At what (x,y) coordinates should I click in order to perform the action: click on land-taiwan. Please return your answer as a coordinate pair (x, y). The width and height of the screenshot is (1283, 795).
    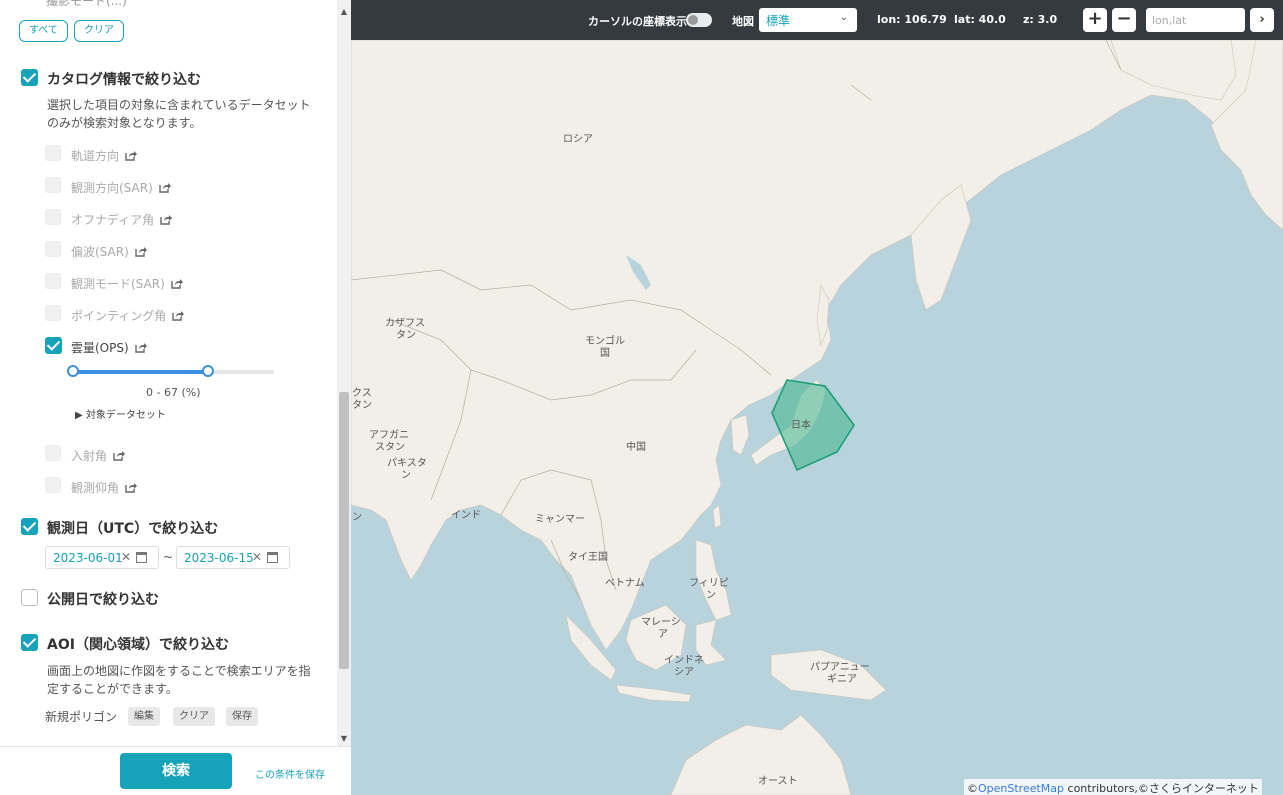
    Looking at the image, I should click on (717, 516).